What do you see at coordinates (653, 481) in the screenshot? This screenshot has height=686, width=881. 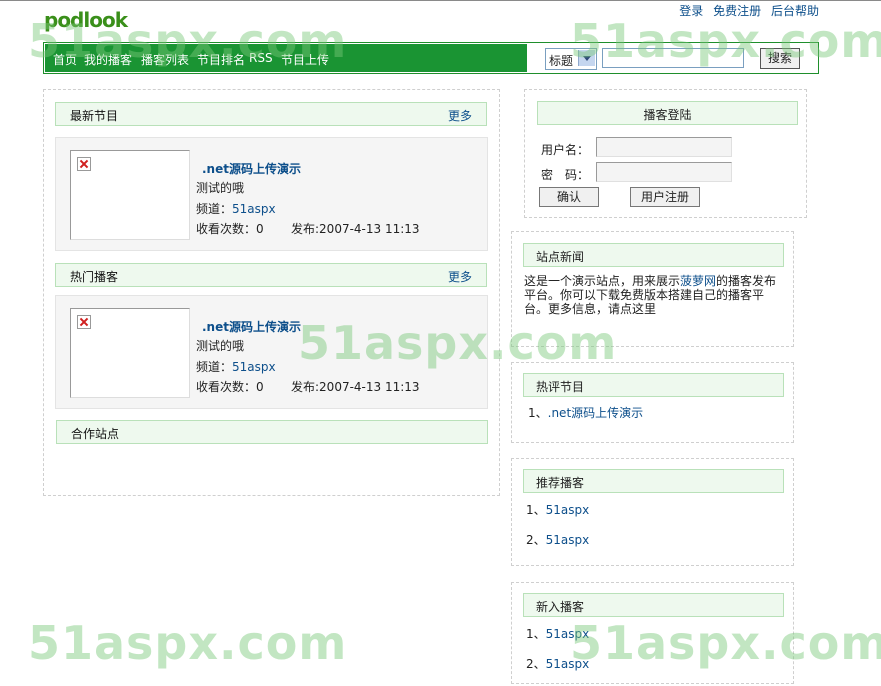 I see `recommend-header: 推荐播客` at bounding box center [653, 481].